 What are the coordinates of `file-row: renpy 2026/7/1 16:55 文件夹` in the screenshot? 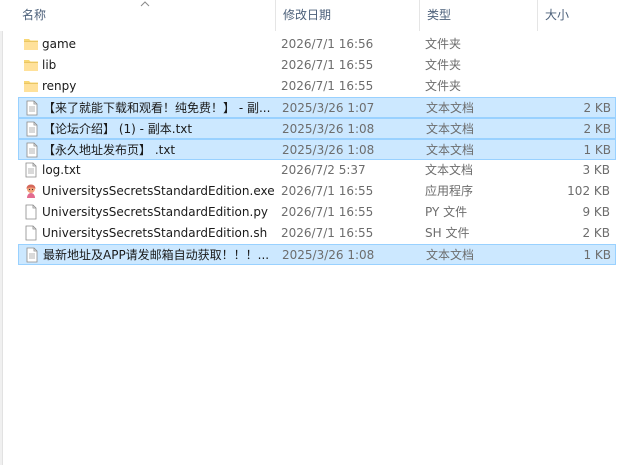 It's located at (317, 86).